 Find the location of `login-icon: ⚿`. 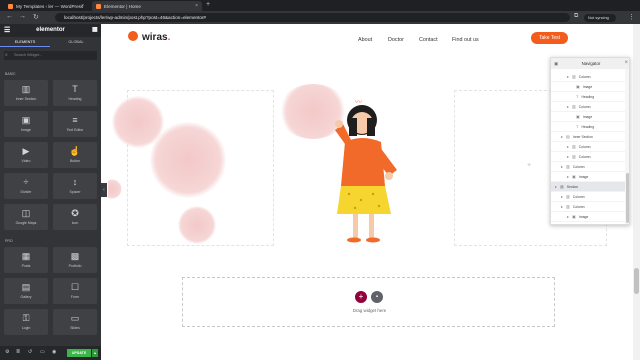

login-icon: ⚿ is located at coordinates (26, 318).